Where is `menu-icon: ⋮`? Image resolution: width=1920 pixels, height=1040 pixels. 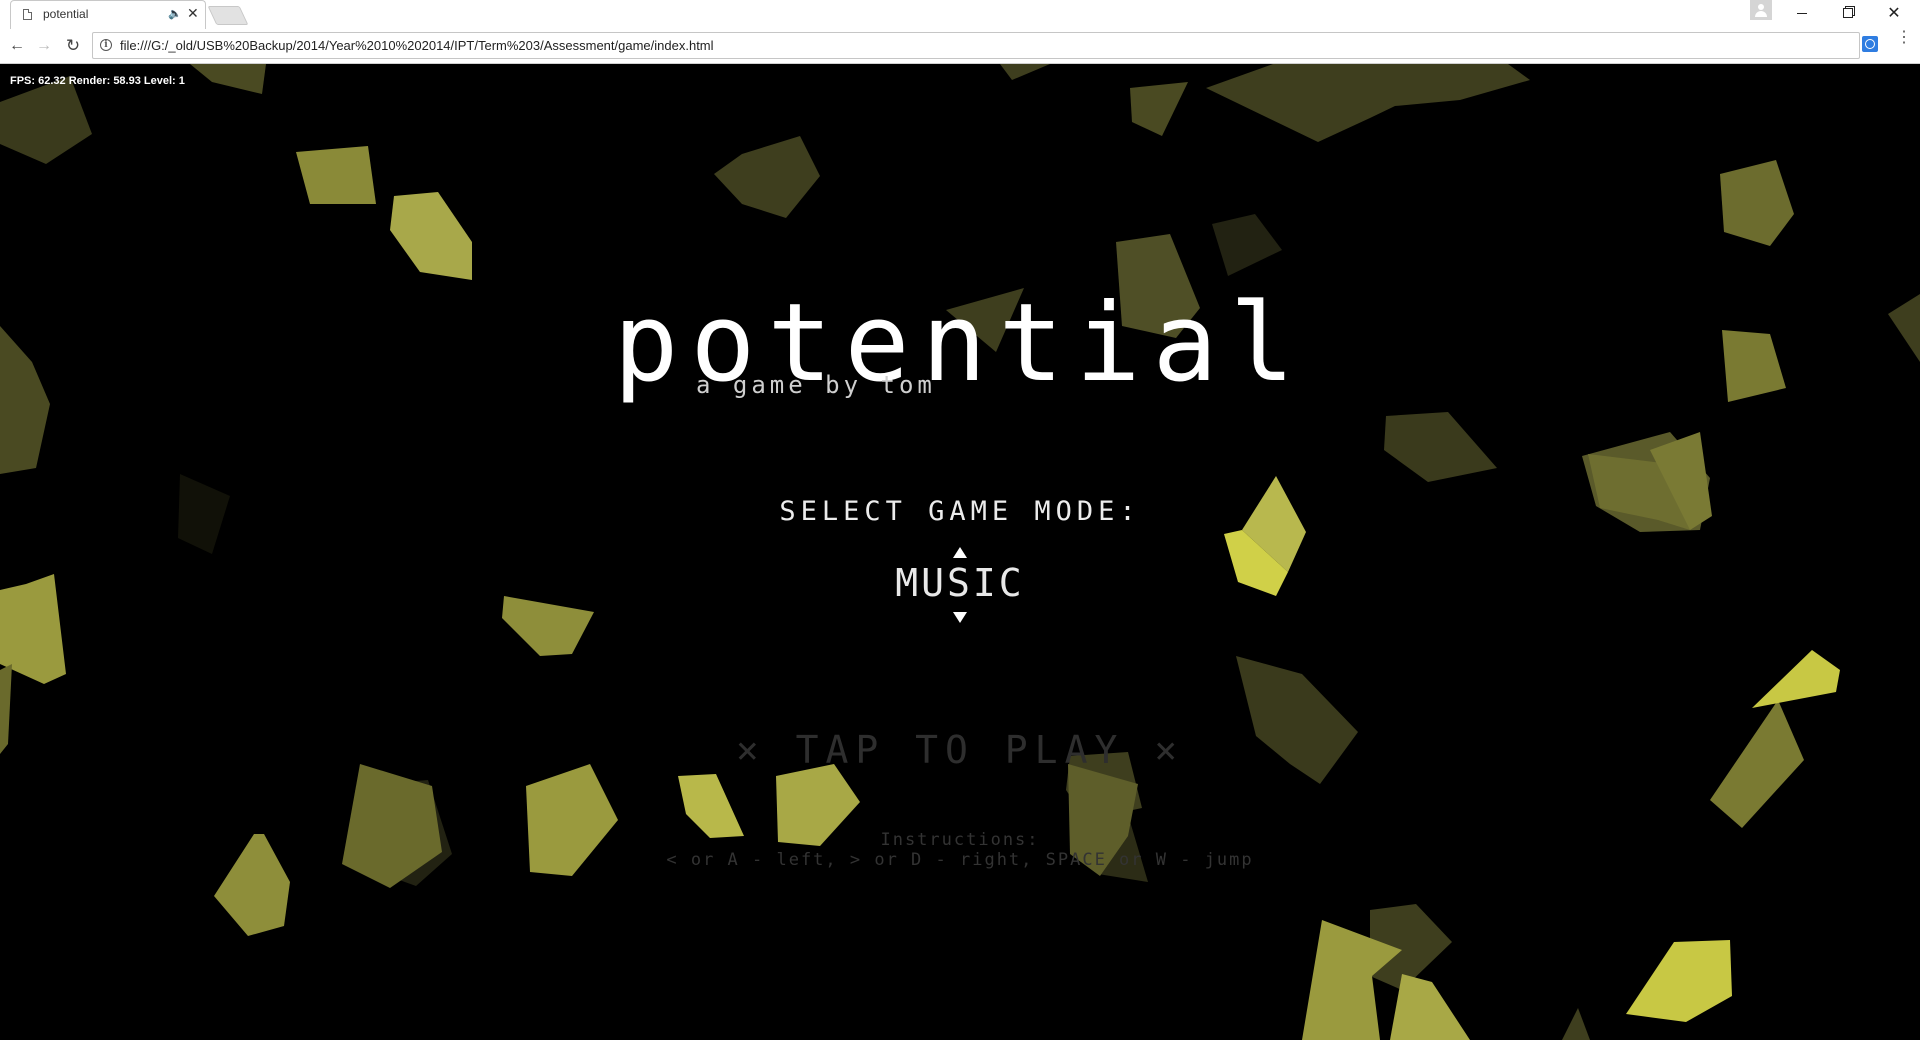
menu-icon: ⋮ is located at coordinates (1904, 38).